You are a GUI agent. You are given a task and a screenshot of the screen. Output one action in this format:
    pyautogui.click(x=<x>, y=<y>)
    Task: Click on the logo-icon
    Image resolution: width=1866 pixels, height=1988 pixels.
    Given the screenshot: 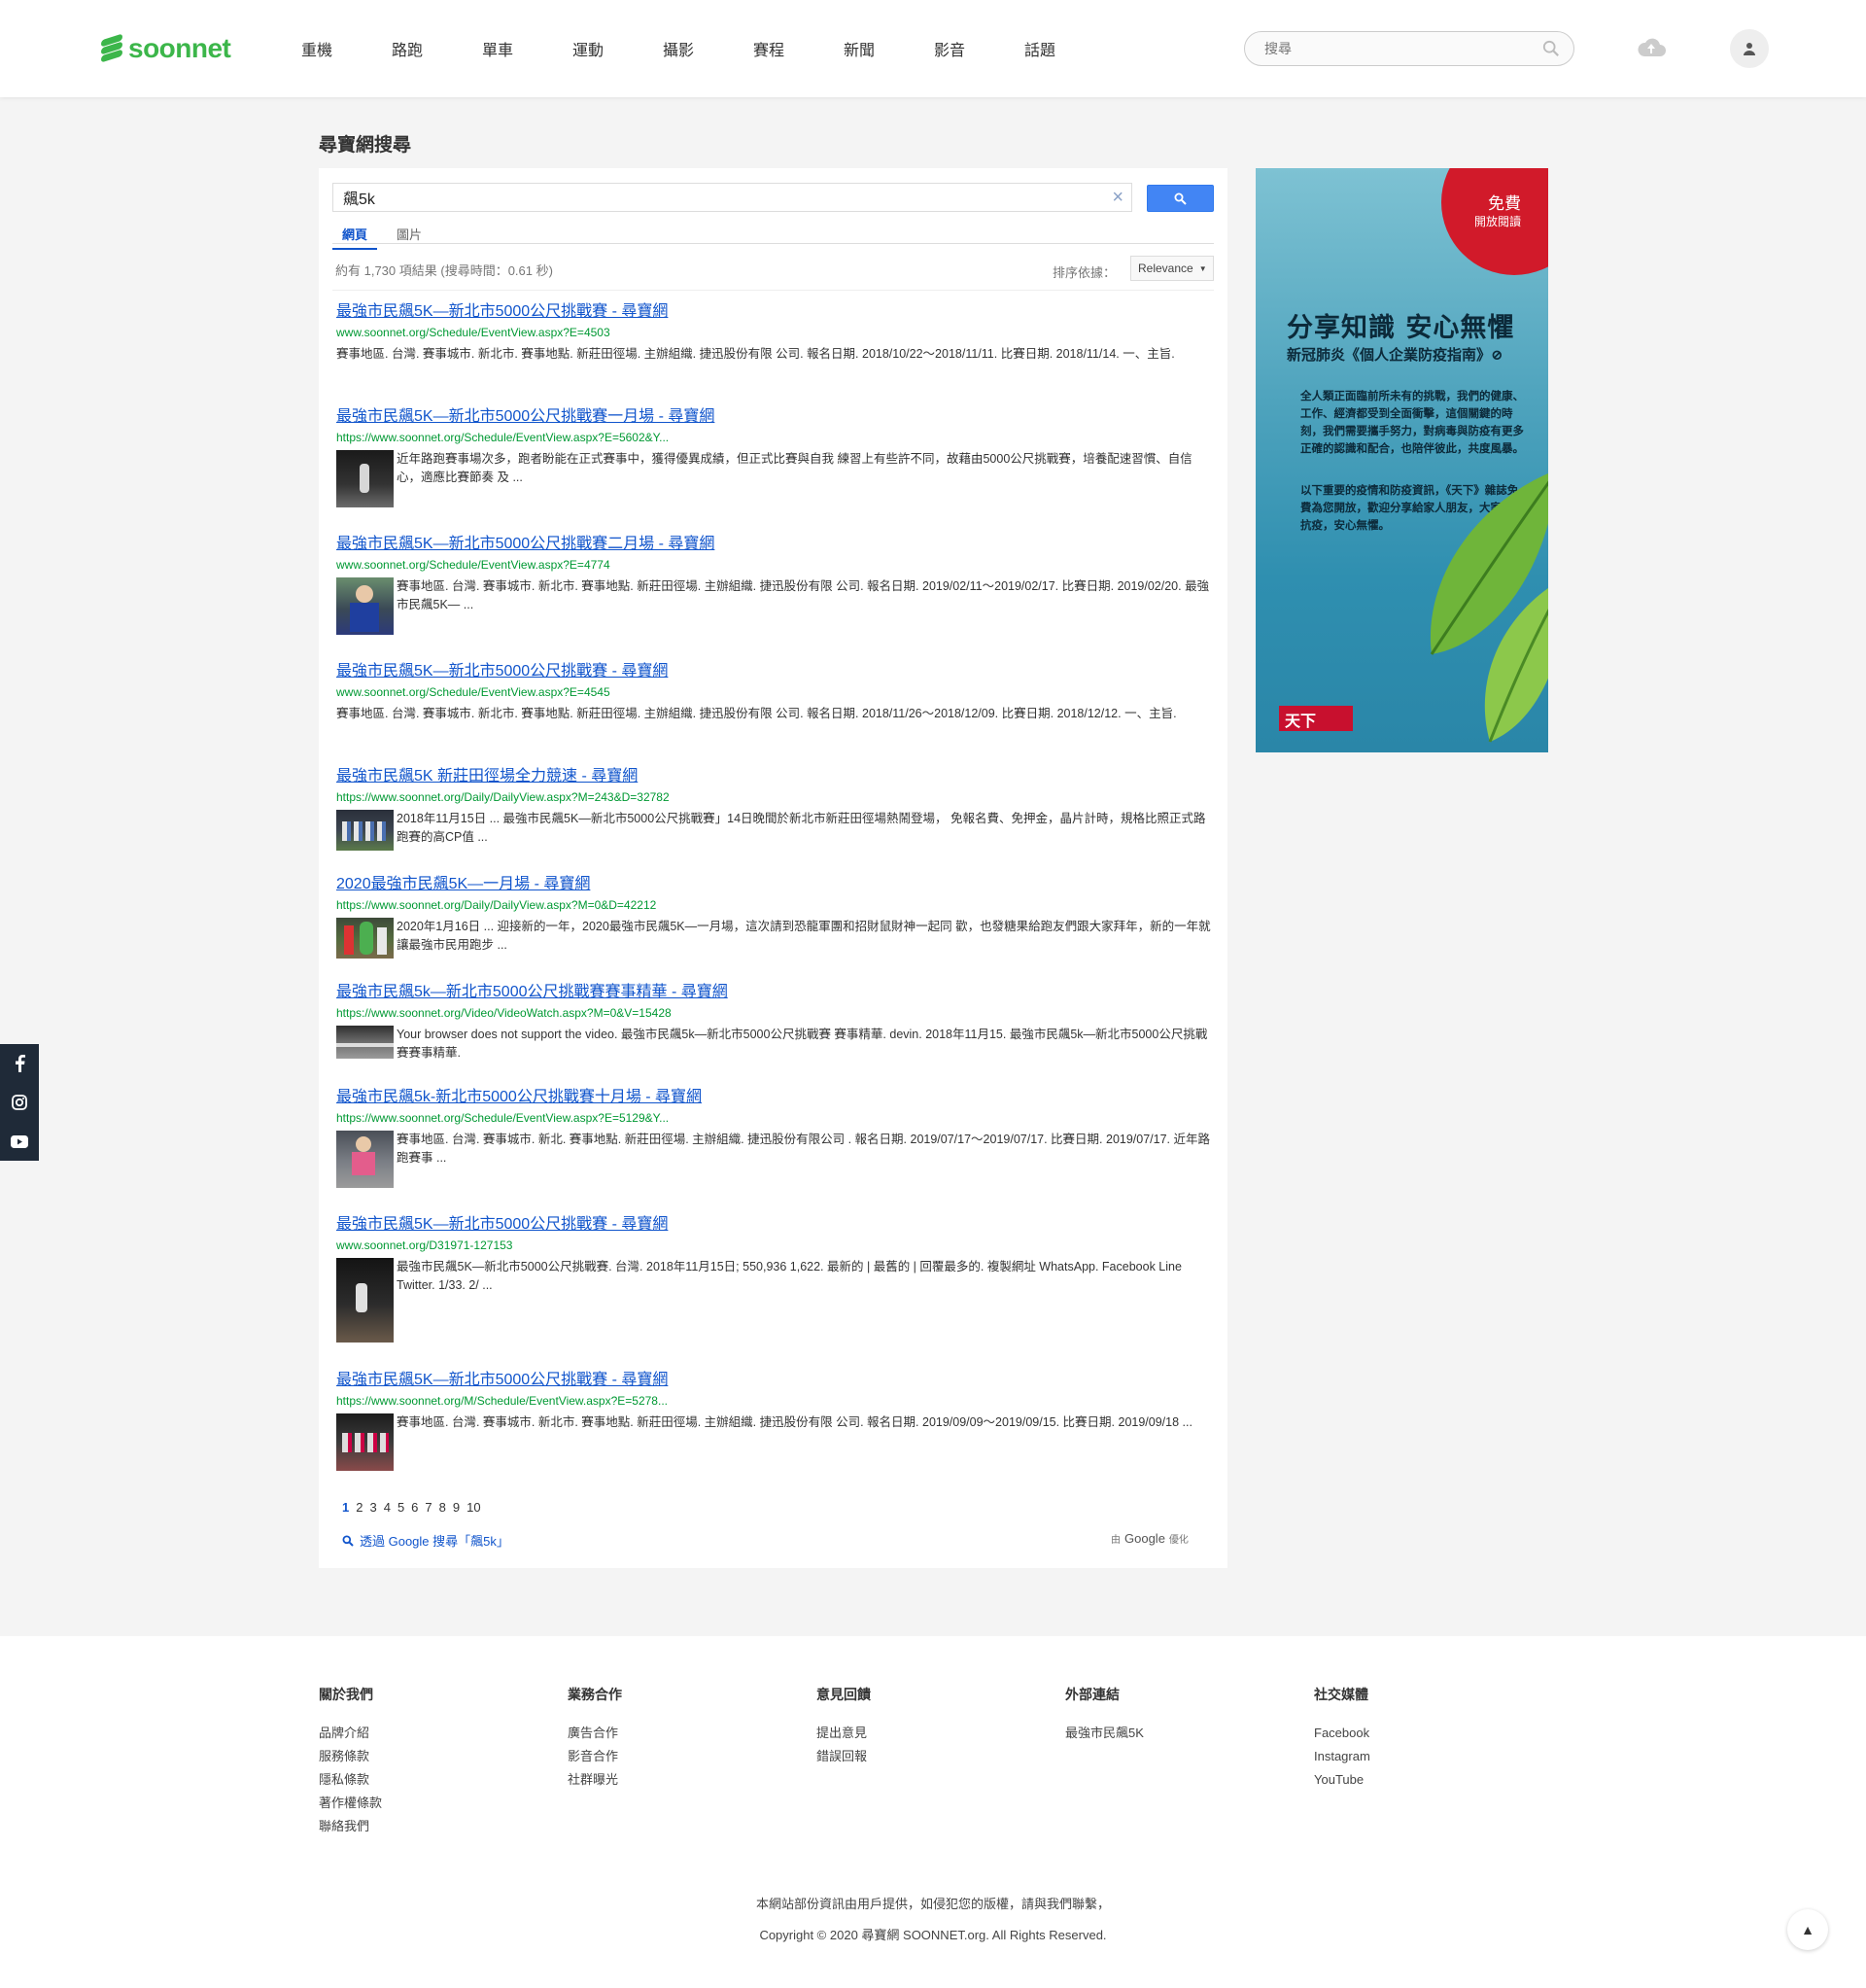 What is the action you would take?
    pyautogui.click(x=111, y=48)
    